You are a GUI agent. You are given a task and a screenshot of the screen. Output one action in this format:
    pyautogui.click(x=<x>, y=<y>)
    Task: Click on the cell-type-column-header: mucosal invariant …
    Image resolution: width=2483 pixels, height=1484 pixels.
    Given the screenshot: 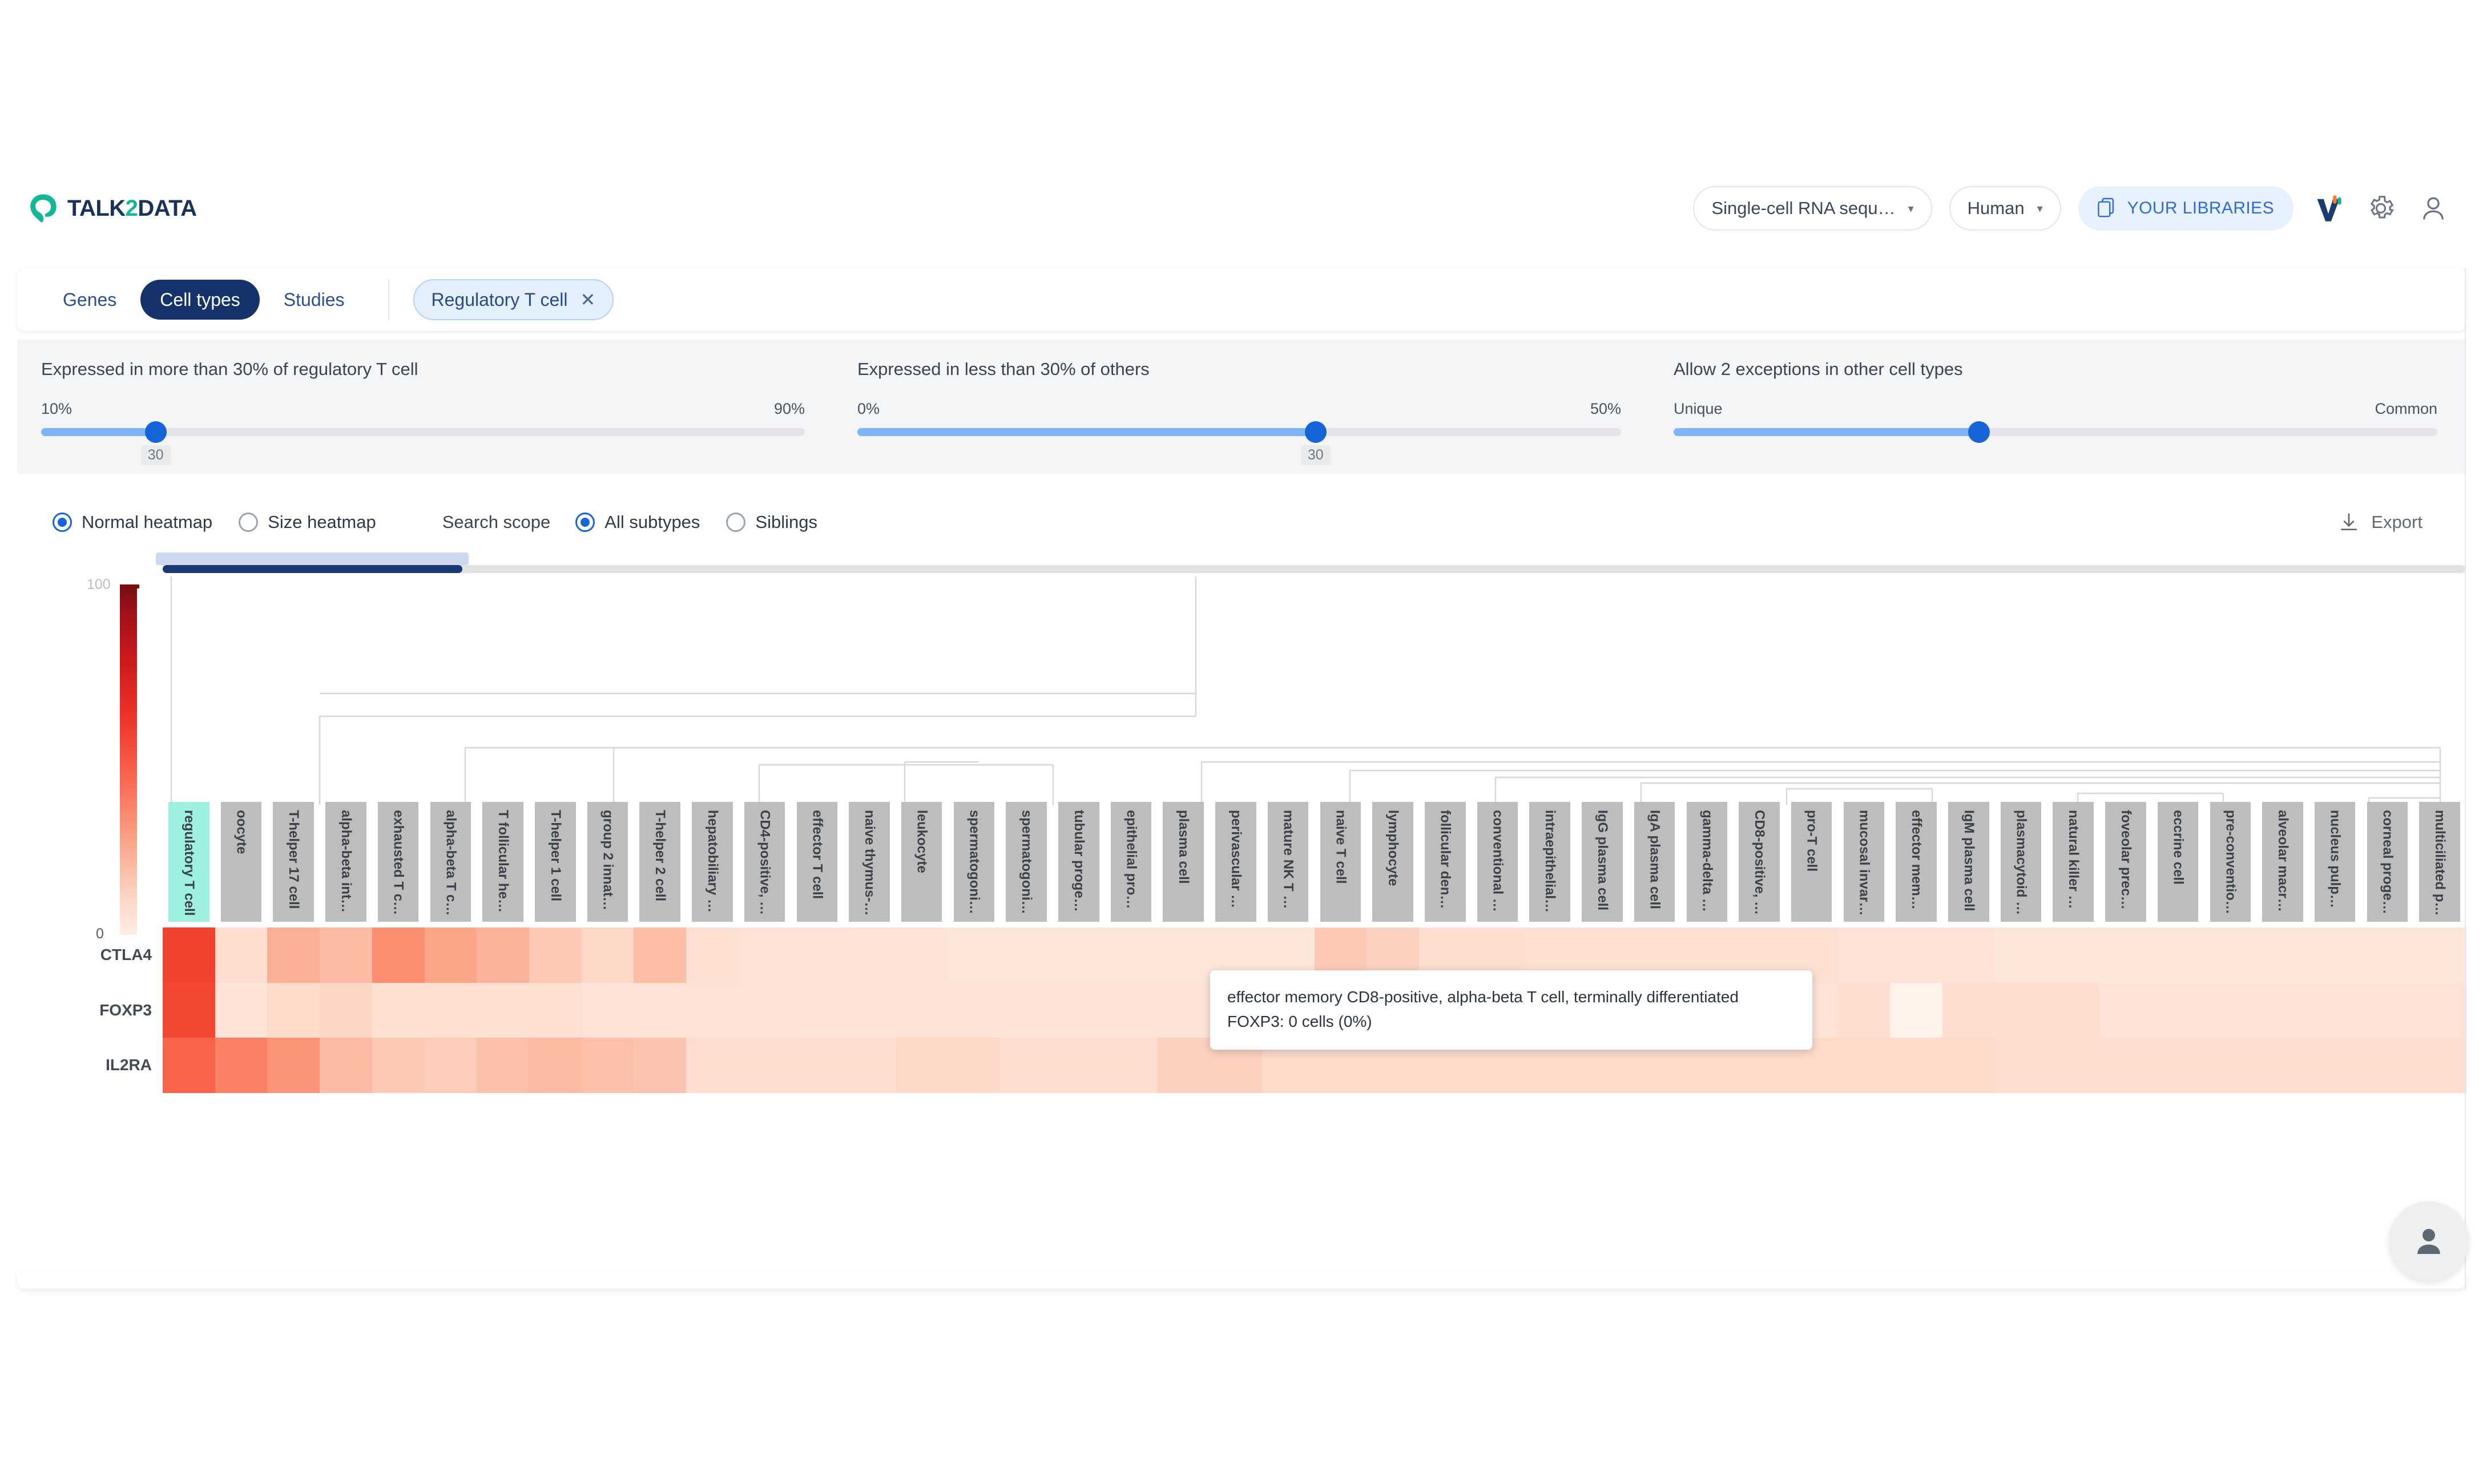 What is the action you would take?
    pyautogui.click(x=1864, y=862)
    